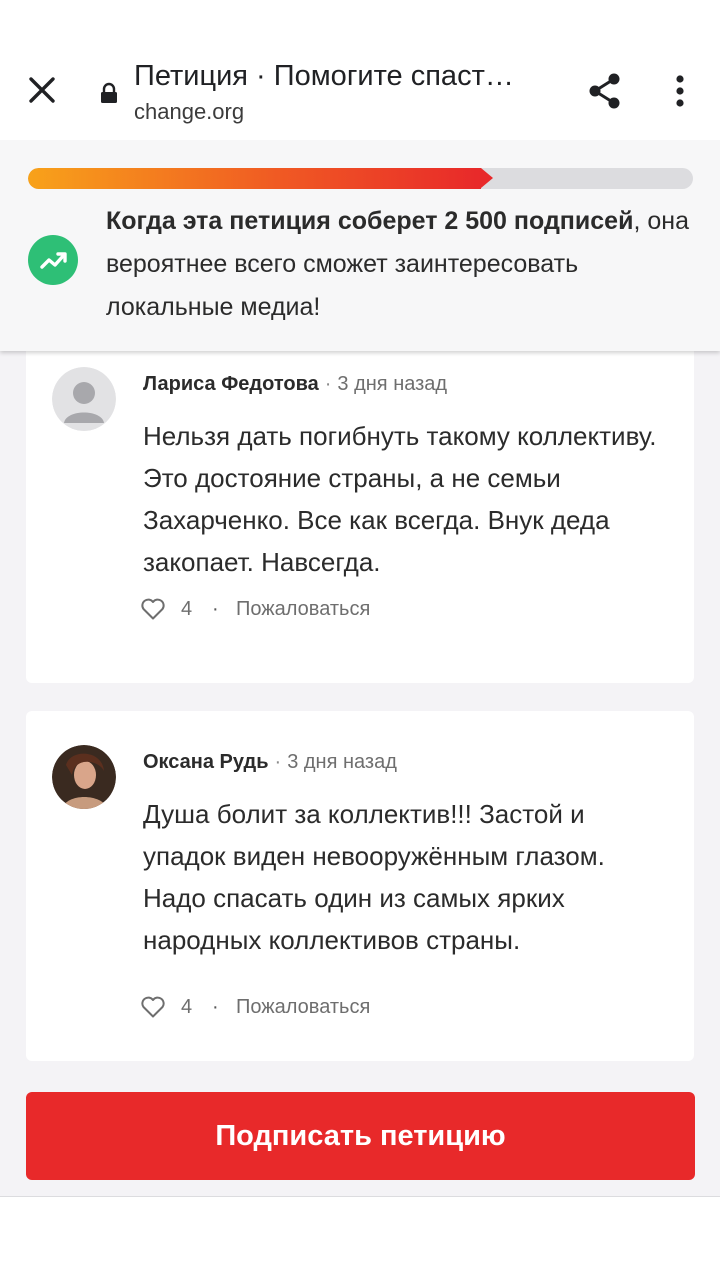 This screenshot has width=720, height=1281. What do you see at coordinates (189, 111) in the screenshot?
I see `page-url: change.org` at bounding box center [189, 111].